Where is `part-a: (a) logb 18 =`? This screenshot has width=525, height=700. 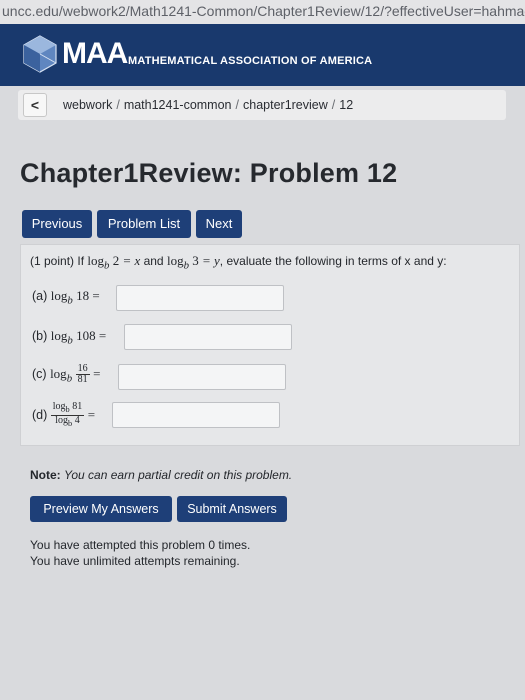
part-a: (a) logb 18 = is located at coordinates (66, 297).